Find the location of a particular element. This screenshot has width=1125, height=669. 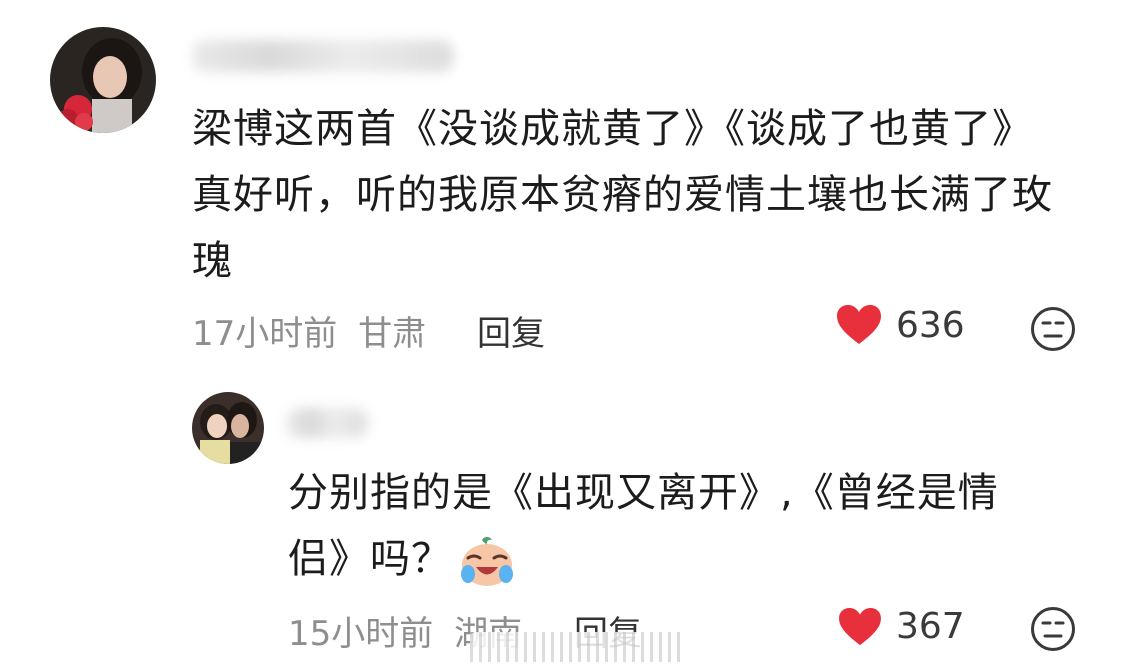

comment-time: 17小时前 is located at coordinates (265, 334).